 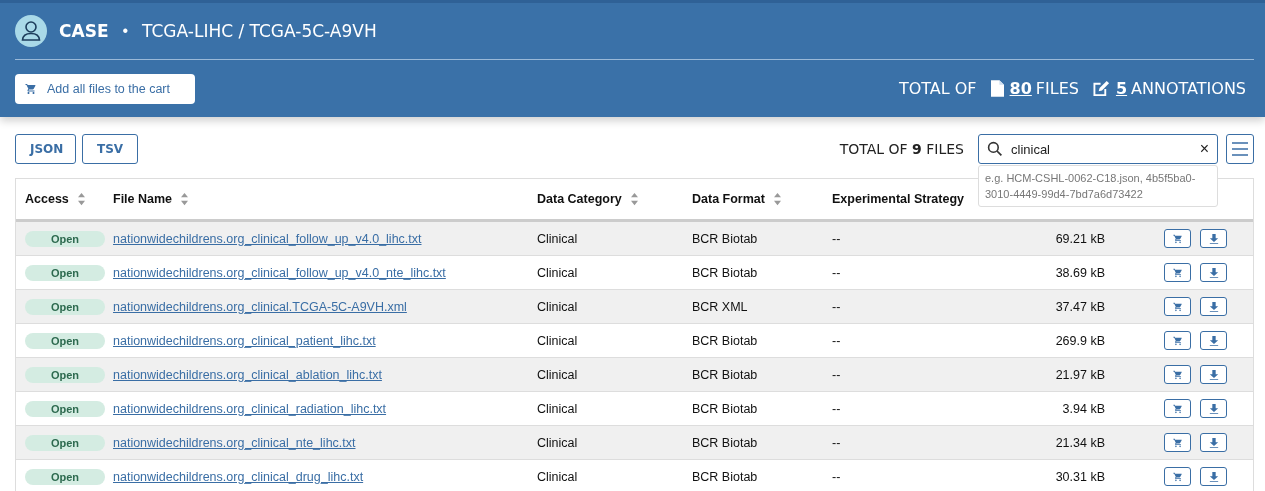 What do you see at coordinates (45, 149) in the screenshot?
I see `export-button: JSON` at bounding box center [45, 149].